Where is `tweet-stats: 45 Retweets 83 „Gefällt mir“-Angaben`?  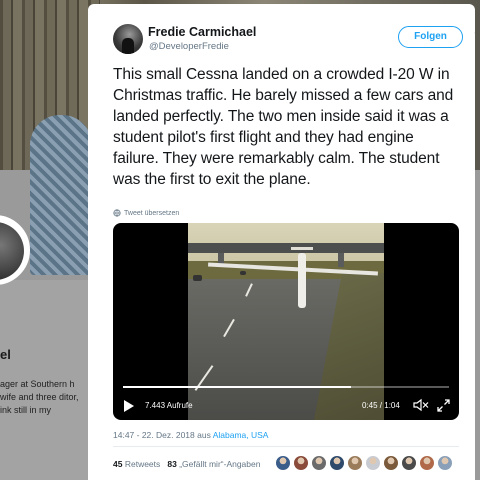
tweet-stats: 45 Retweets 83 „Gefällt mir“-Angaben is located at coordinates (186, 464).